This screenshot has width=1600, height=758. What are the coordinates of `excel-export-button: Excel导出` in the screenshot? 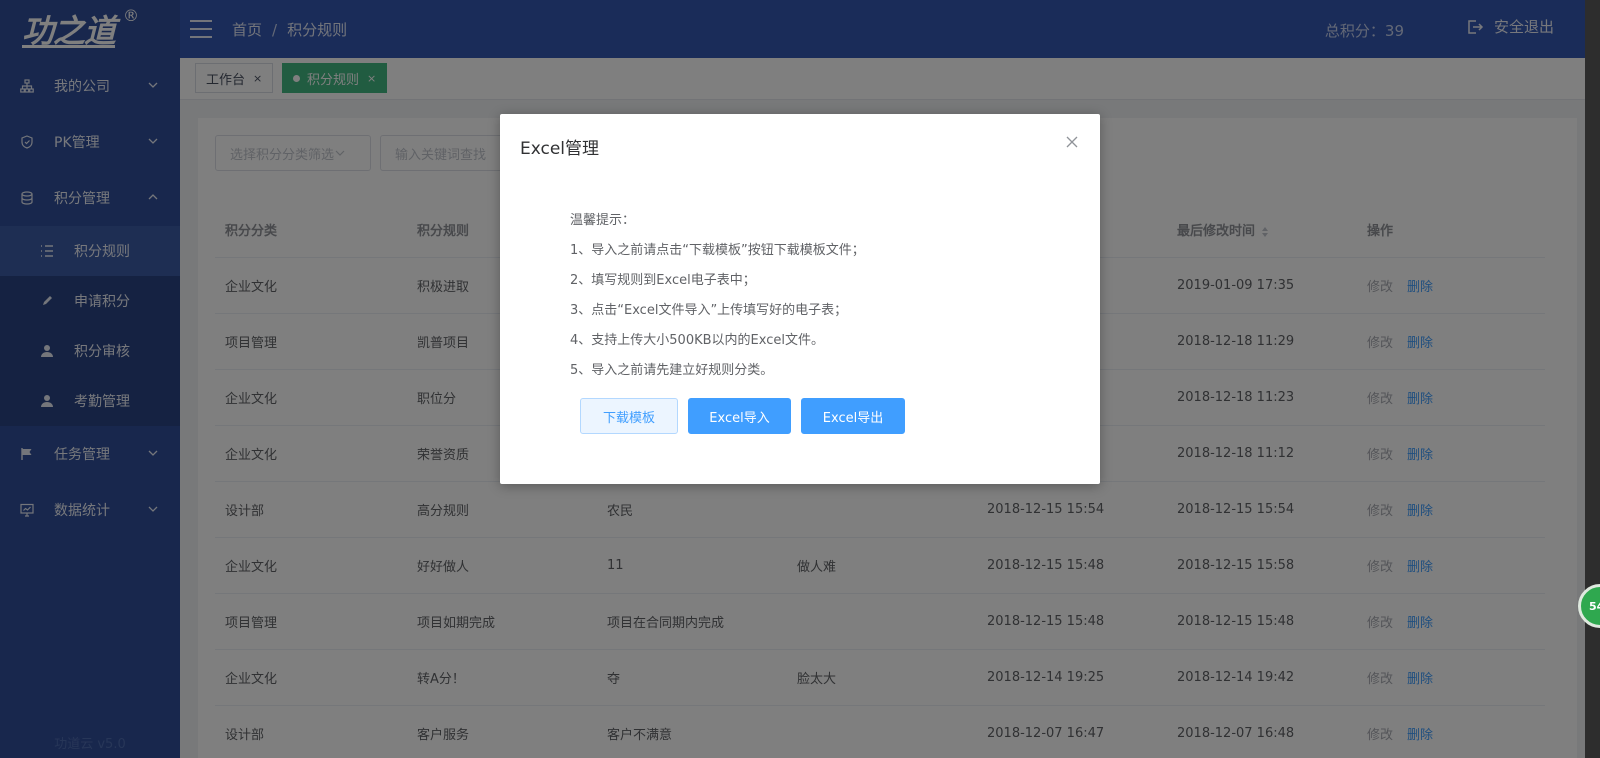 It's located at (853, 416).